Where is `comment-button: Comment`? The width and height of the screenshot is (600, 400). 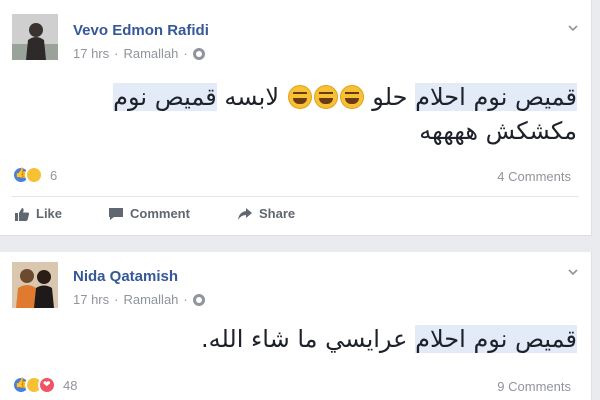
comment-button: Comment is located at coordinates (149, 213).